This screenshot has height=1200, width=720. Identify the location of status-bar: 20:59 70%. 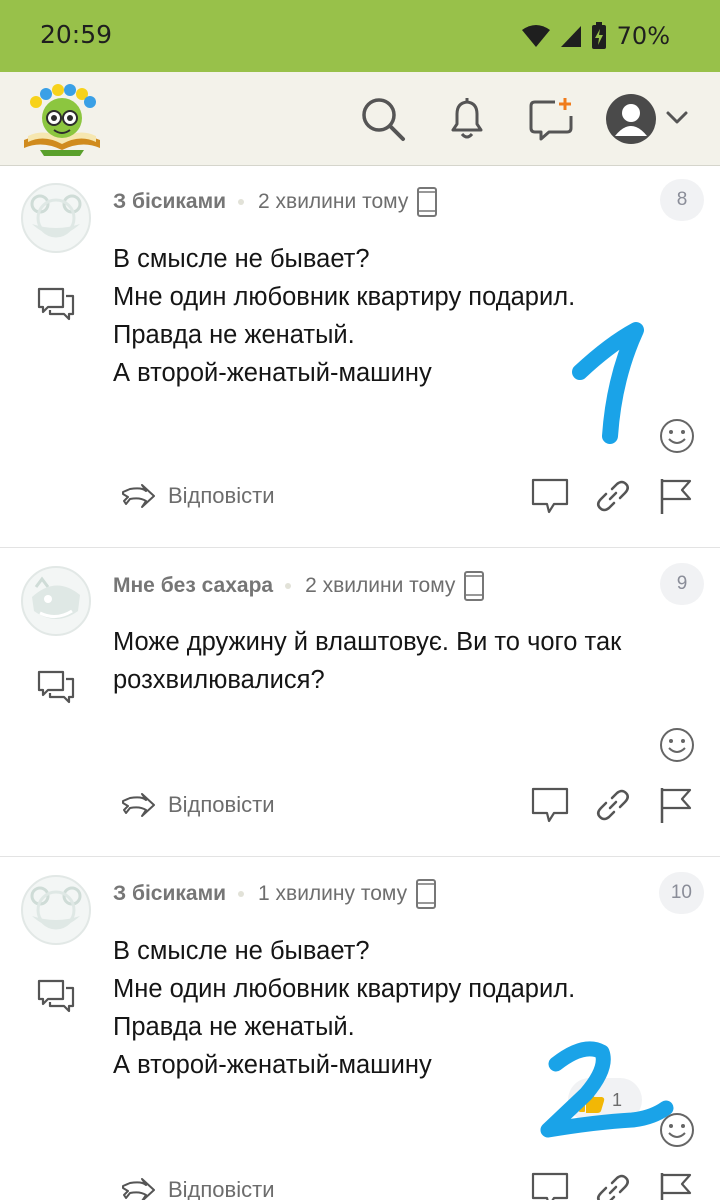
(360, 36).